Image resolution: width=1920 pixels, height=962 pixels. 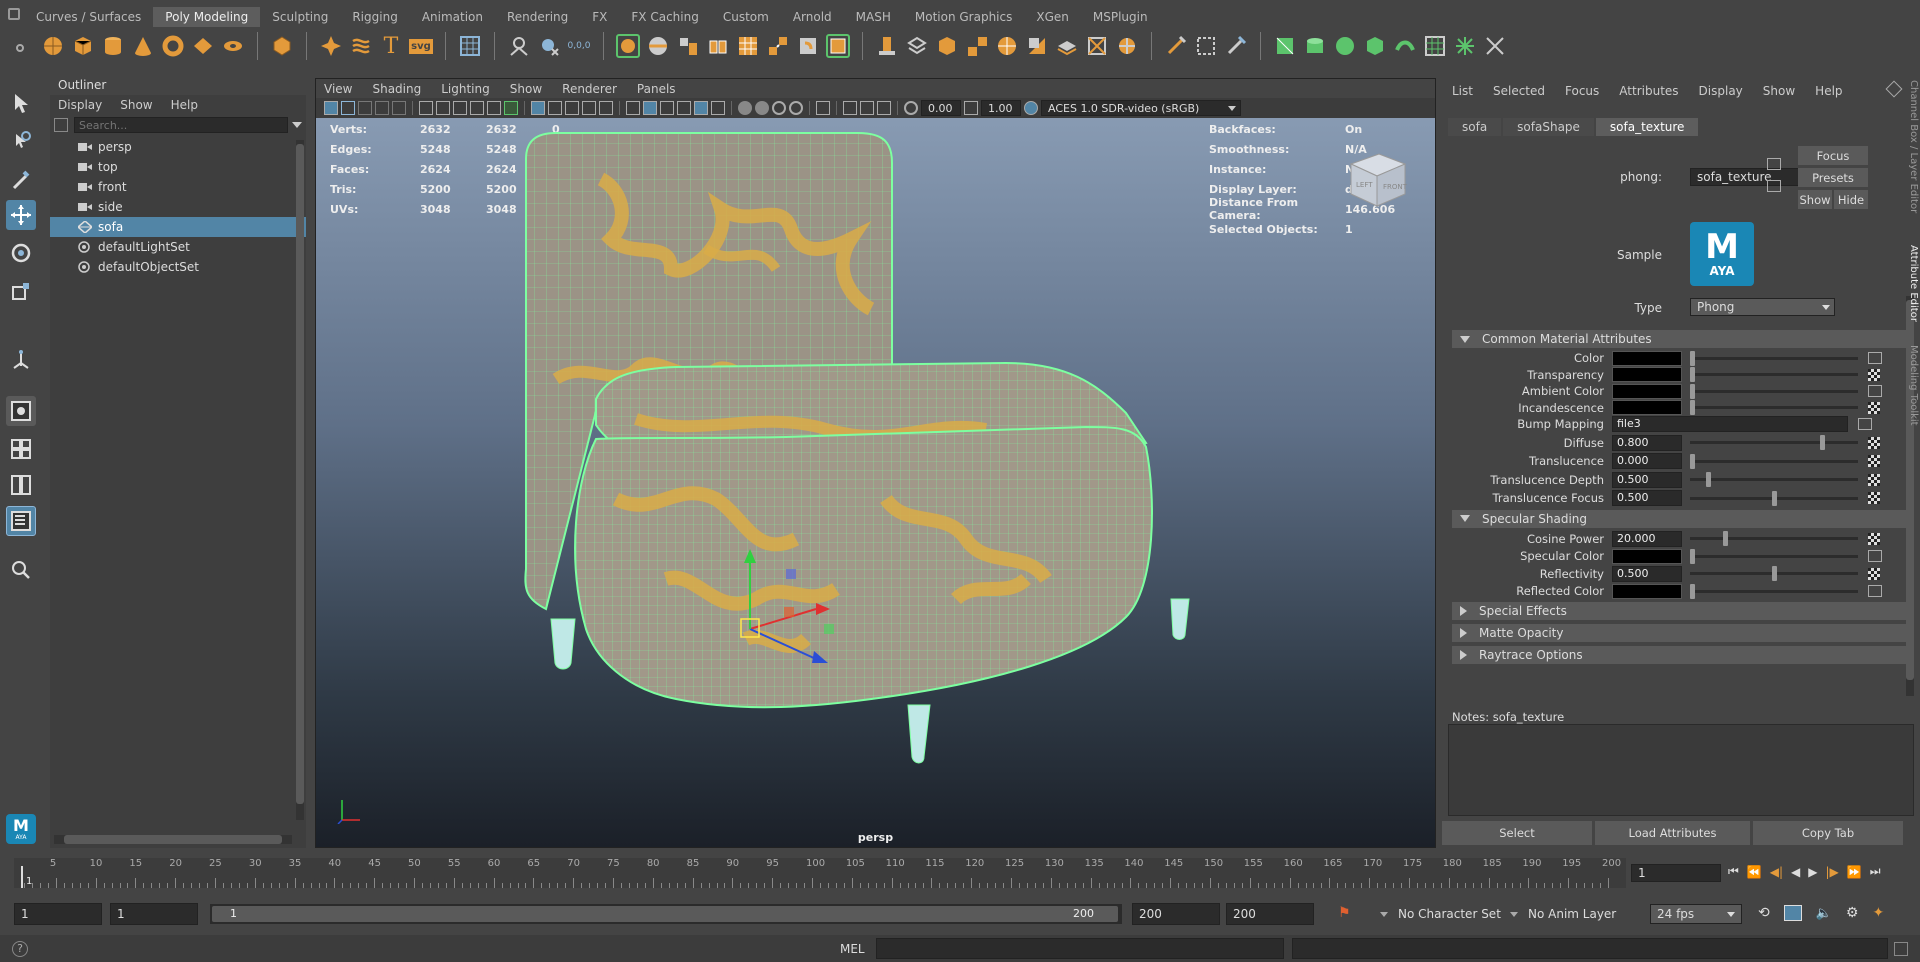 What do you see at coordinates (184, 105) in the screenshot?
I see `outliner-menu-help: Help` at bounding box center [184, 105].